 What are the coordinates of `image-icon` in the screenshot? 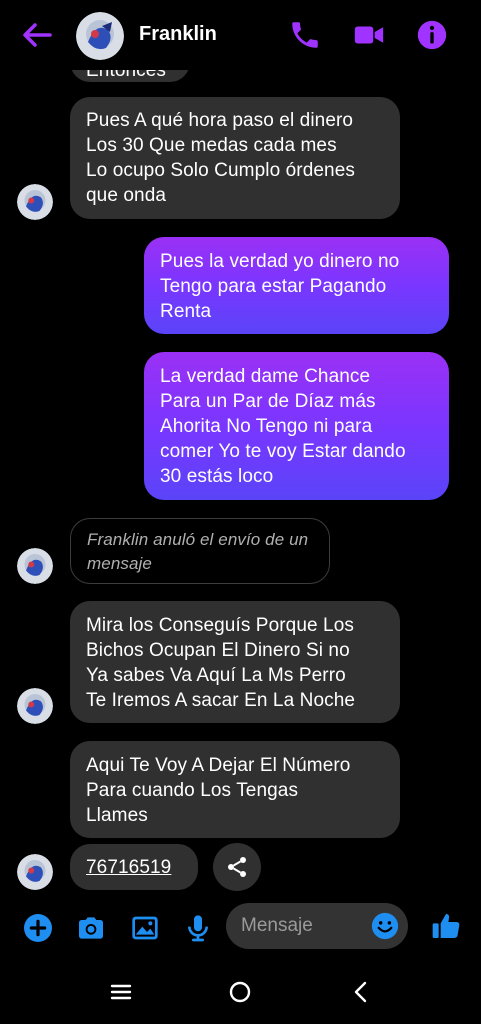 It's located at (145, 928).